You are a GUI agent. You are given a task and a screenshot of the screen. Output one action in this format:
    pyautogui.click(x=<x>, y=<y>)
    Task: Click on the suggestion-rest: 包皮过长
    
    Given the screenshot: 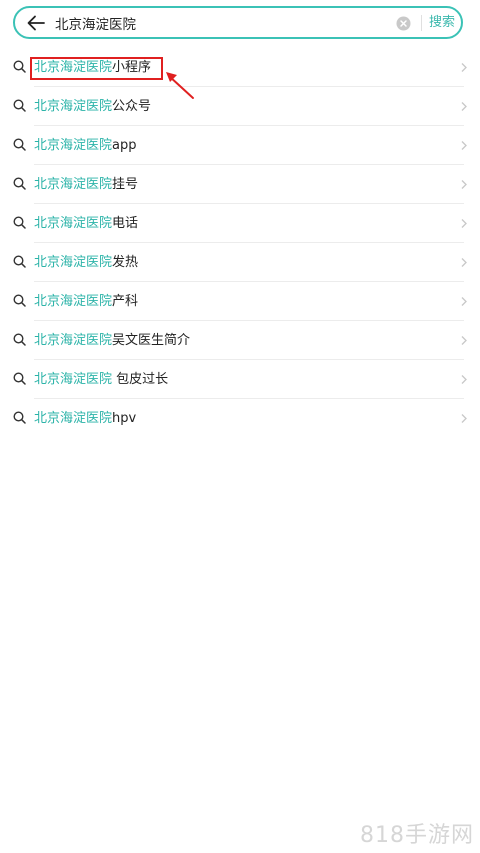 What is the action you would take?
    pyautogui.click(x=140, y=379)
    